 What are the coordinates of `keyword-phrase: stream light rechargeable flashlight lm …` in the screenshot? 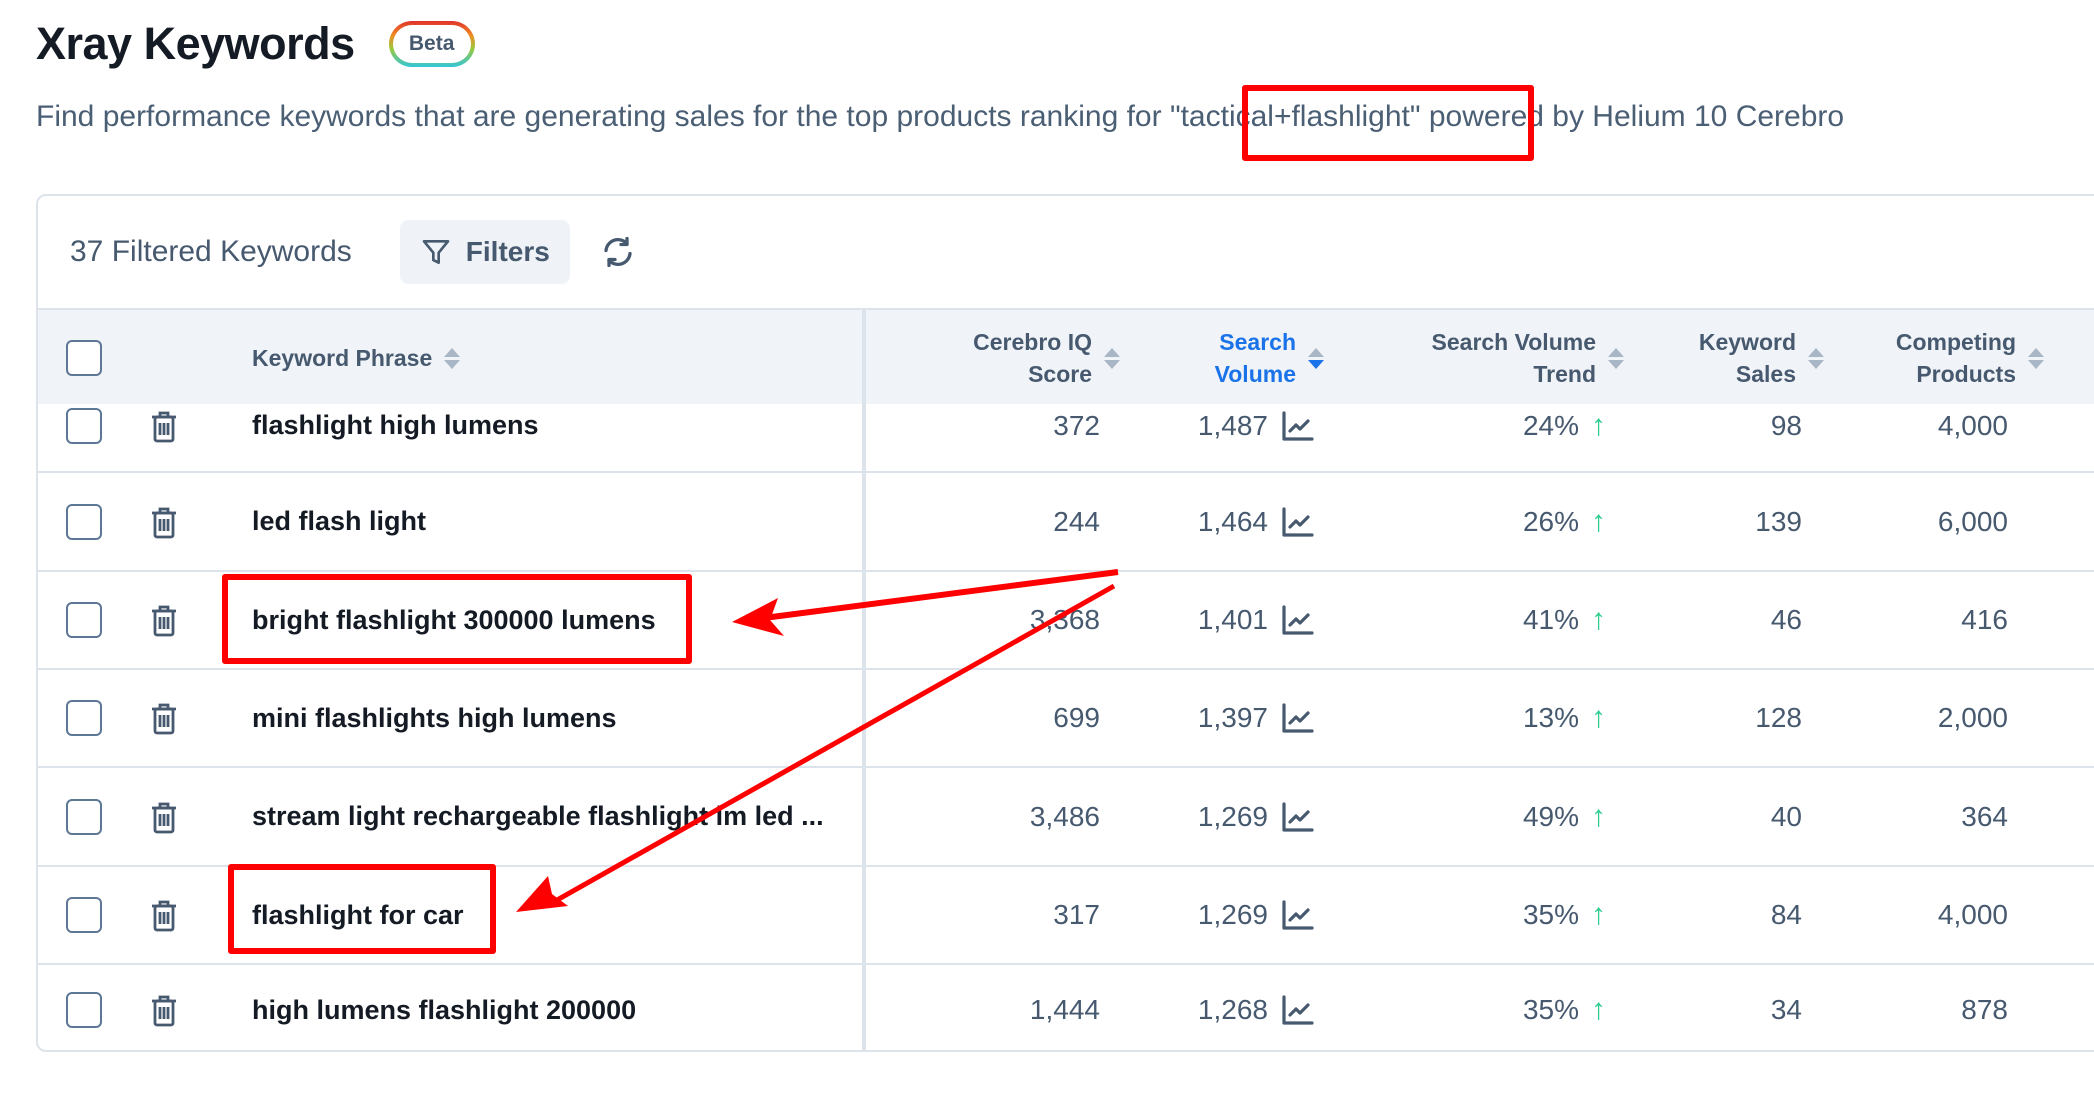 It's located at (538, 816).